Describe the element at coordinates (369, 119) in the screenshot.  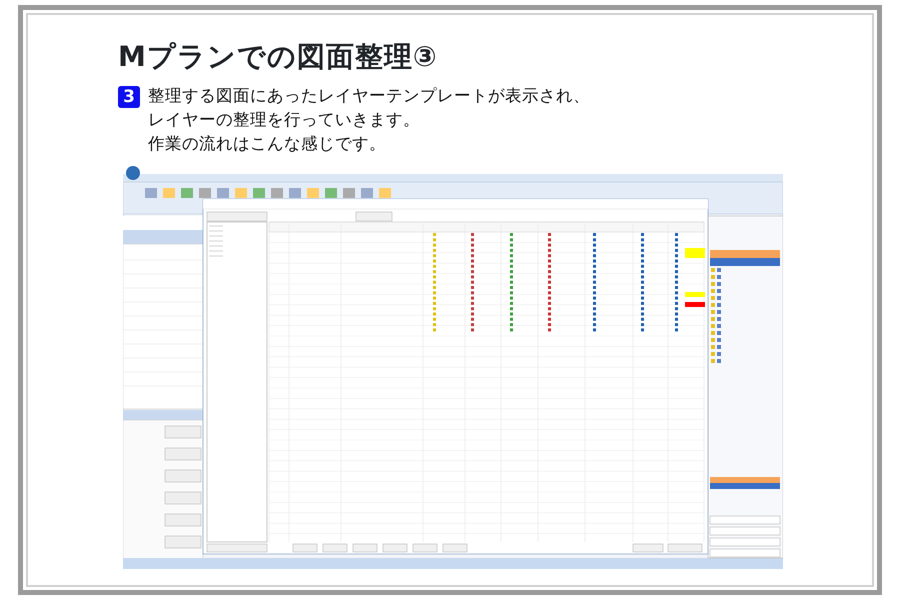
I see `step-text: 整理する図面にあったレイヤーテンプレートが表示され、 レイヤーの整理を行っていきます。 作業の流れはこんな感じです。` at that location.